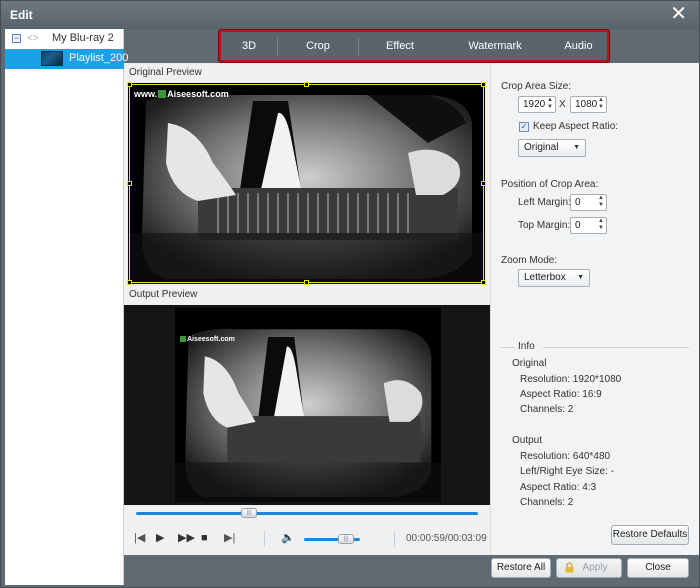  I want to click on aspect-ratio-dropdown: Original ▼, so click(552, 148).